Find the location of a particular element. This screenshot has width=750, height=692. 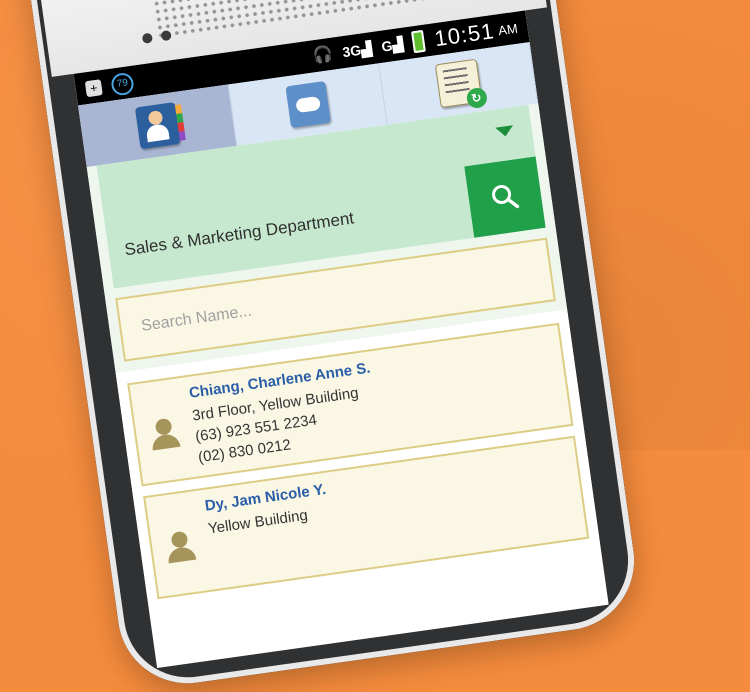

signal-g-icon: G▟ is located at coordinates (392, 45).